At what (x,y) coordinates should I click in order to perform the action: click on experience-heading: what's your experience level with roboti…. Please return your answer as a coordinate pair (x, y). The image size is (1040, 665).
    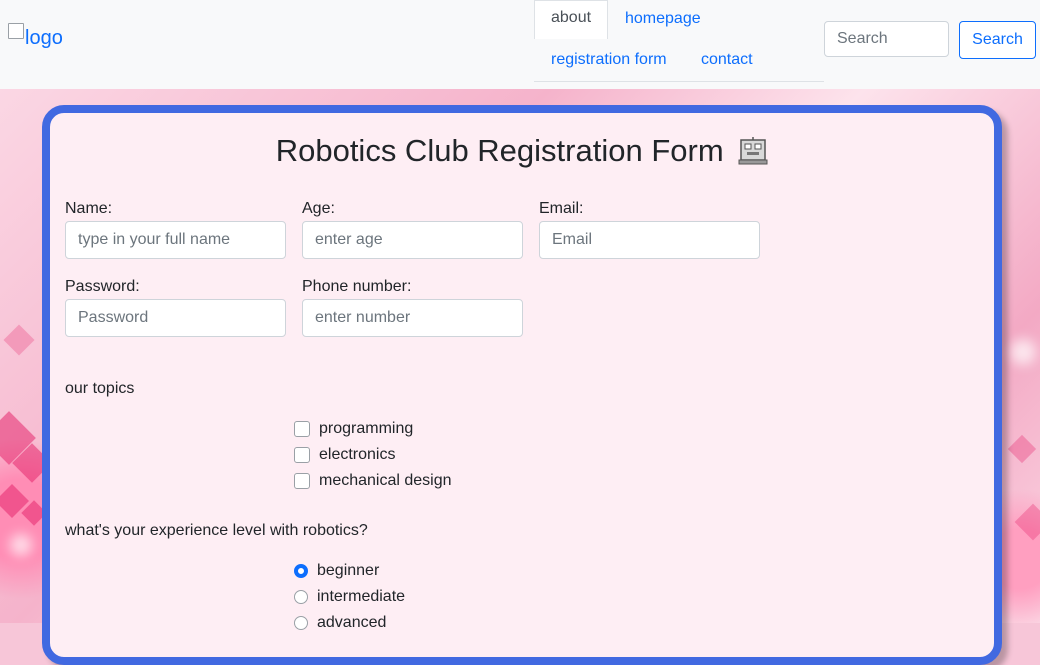
    Looking at the image, I should click on (216, 530).